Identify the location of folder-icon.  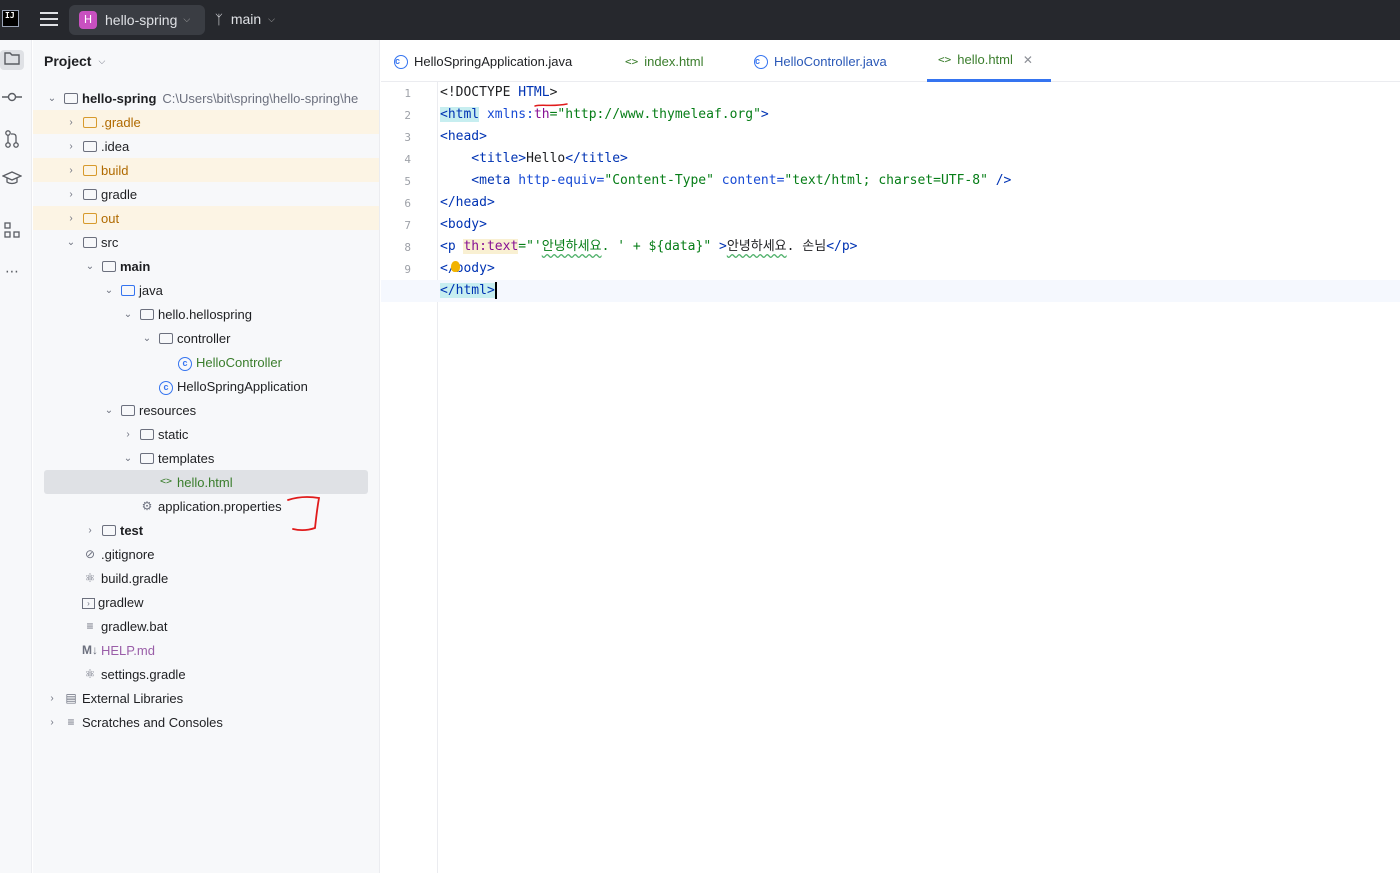
(90, 194).